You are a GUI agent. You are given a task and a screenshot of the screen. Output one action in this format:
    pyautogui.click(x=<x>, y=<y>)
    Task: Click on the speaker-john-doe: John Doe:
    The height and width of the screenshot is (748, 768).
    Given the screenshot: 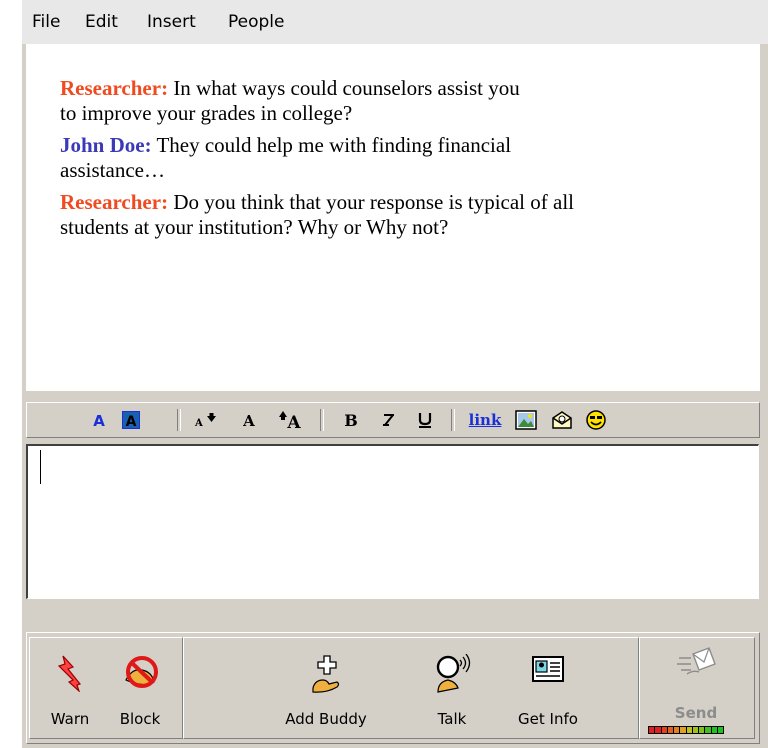 What is the action you would take?
    pyautogui.click(x=106, y=145)
    